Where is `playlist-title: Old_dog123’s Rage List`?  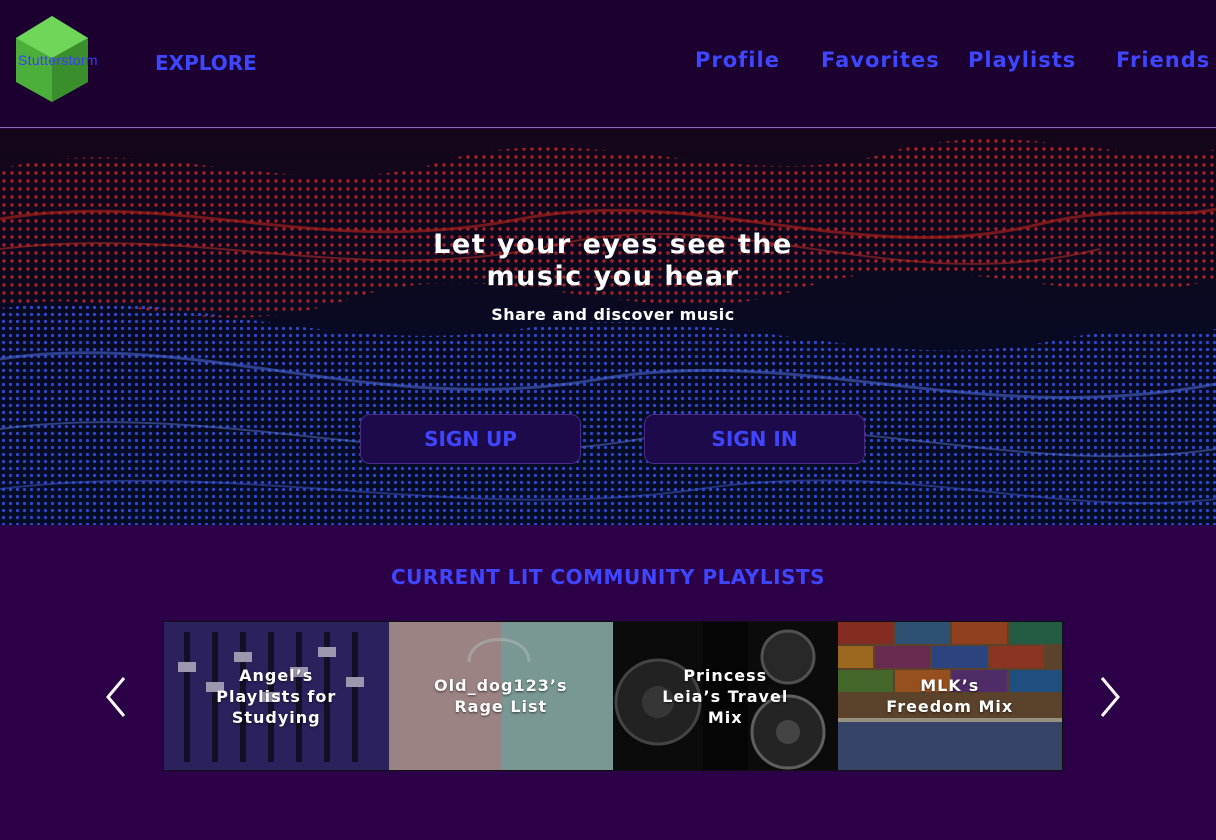
playlist-title: Old_dog123’s Rage List is located at coordinates (501, 696).